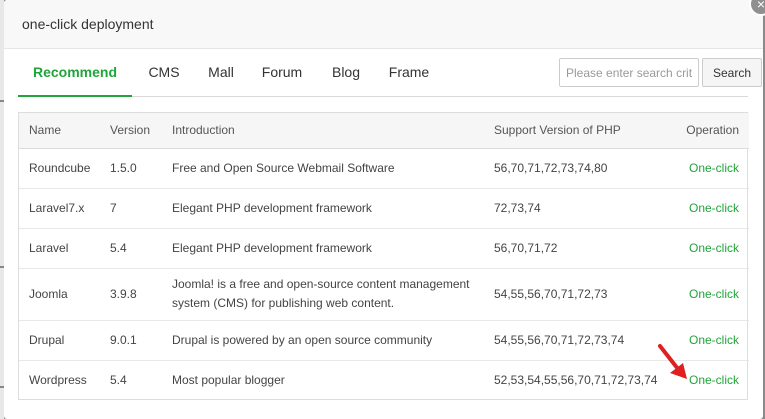 This screenshot has height=419, width=765. I want to click on column-header-version: Version, so click(131, 131).